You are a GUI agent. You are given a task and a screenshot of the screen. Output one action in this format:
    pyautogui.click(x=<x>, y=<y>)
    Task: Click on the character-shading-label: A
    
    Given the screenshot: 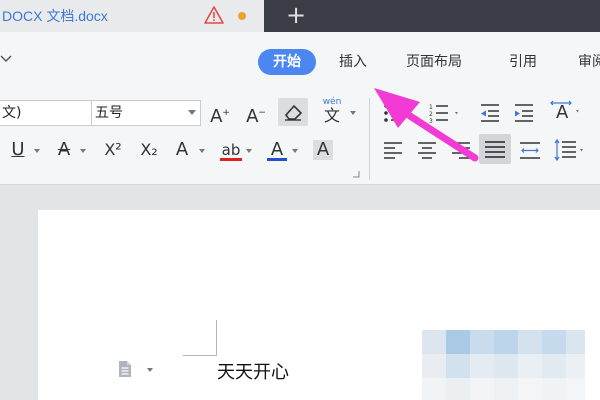 What is the action you would take?
    pyautogui.click(x=323, y=150)
    